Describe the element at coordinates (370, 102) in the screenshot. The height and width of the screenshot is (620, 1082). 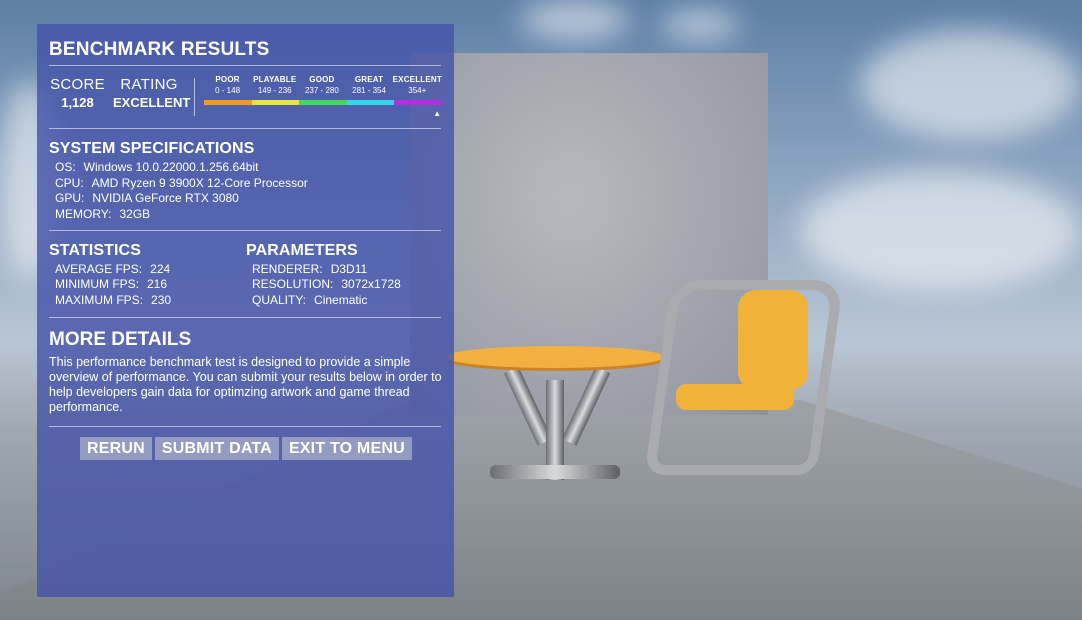
I see `scale-segment-great` at that location.